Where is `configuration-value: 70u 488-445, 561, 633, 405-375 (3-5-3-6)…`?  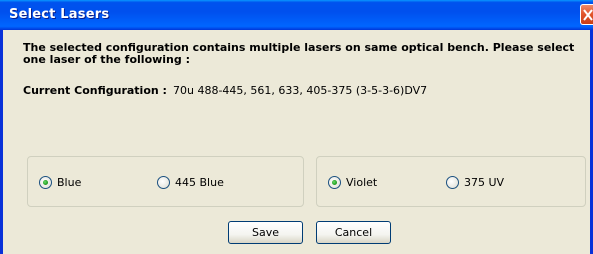 configuration-value: 70u 488-445, 561, 633, 405-375 (3-5-3-6)… is located at coordinates (300, 90).